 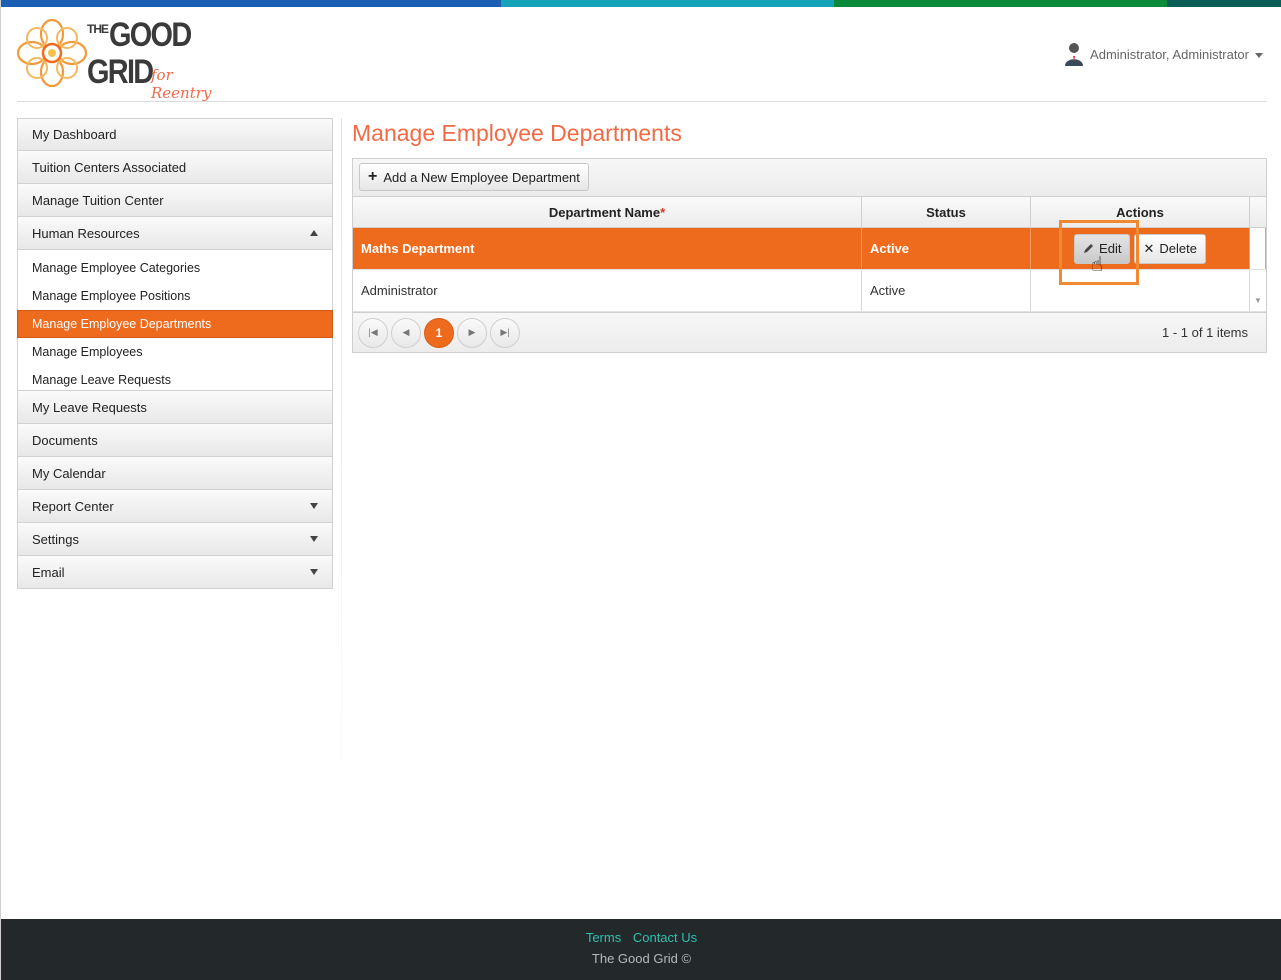 What do you see at coordinates (175, 134) in the screenshot?
I see `sidebar-item-my-dashboard: My Dashboard` at bounding box center [175, 134].